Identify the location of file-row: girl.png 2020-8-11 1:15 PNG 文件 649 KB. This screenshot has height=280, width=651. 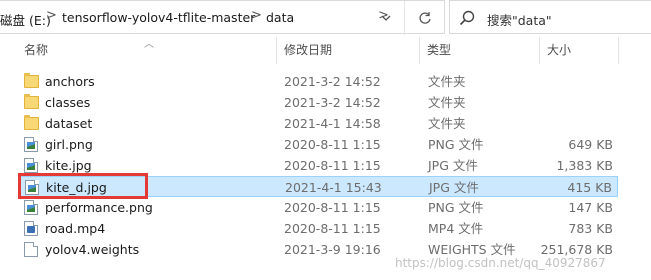
(318, 144).